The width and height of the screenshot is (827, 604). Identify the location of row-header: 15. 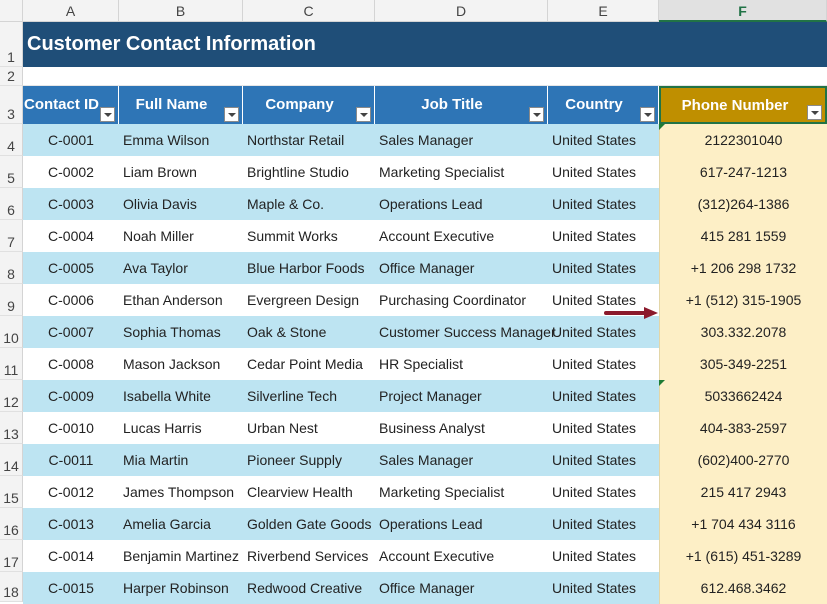
(11, 492).